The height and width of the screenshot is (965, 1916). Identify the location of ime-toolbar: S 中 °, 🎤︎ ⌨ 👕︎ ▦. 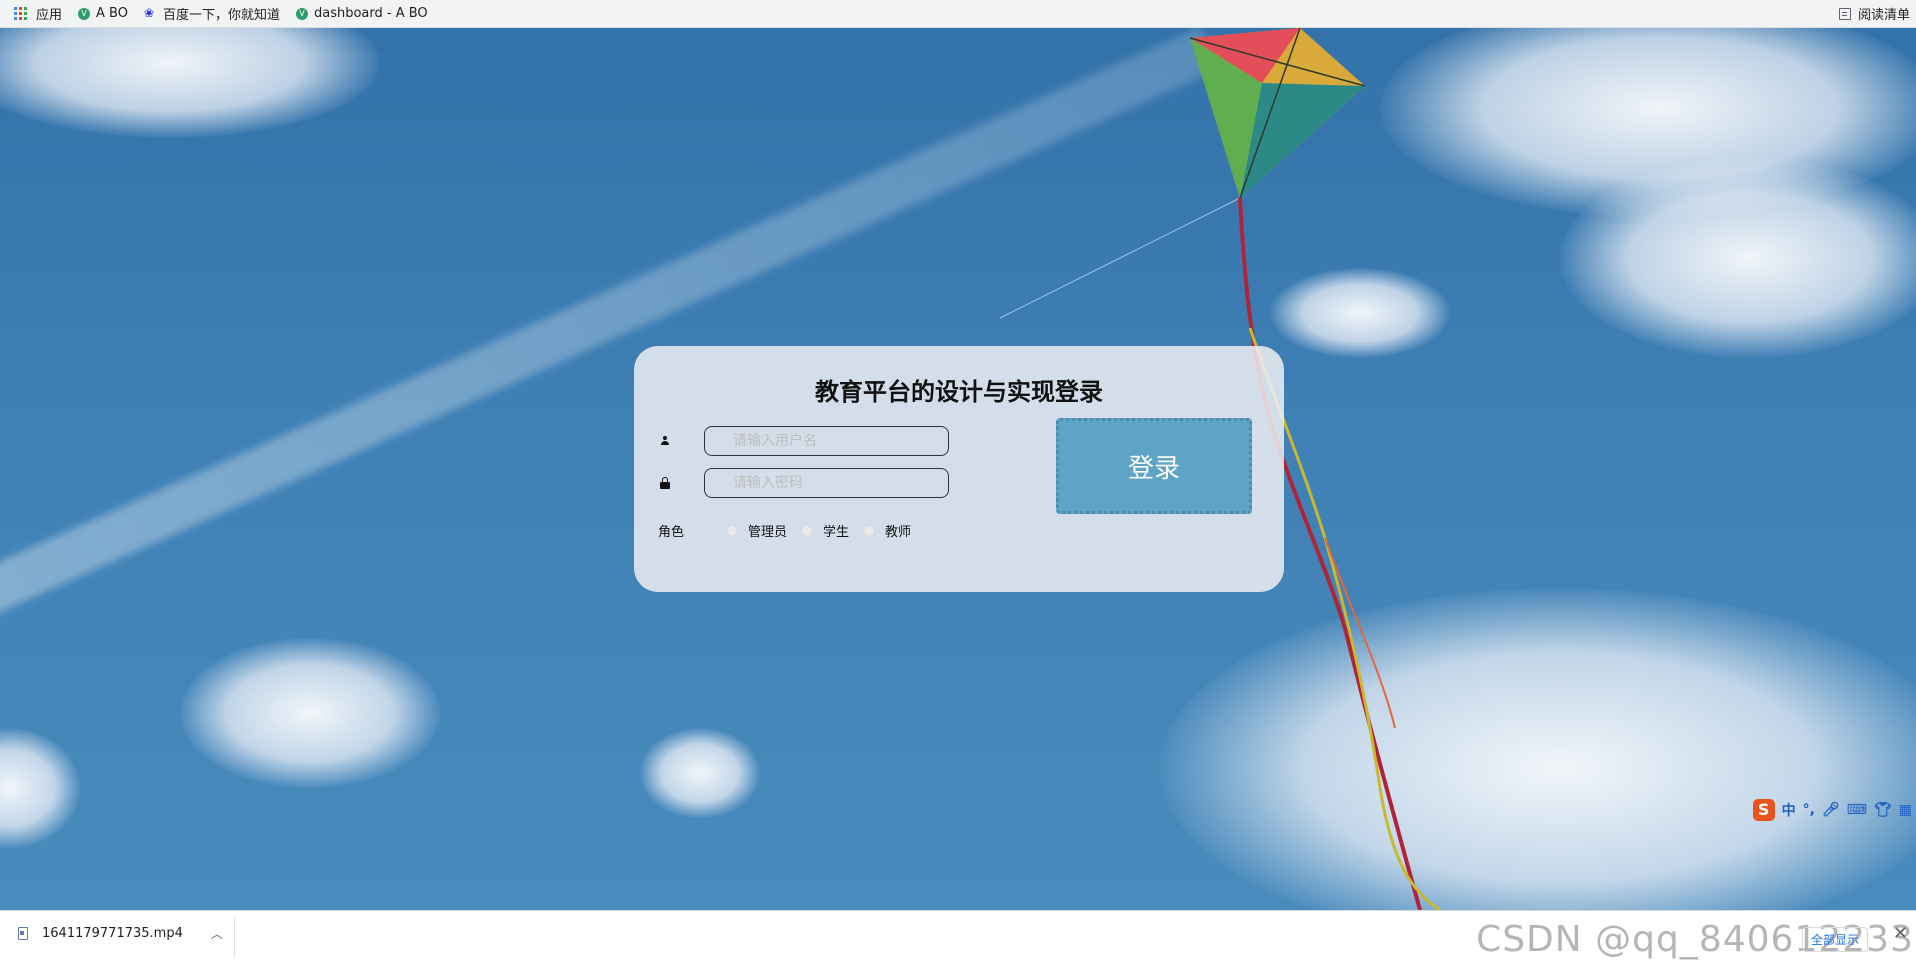
(1832, 810).